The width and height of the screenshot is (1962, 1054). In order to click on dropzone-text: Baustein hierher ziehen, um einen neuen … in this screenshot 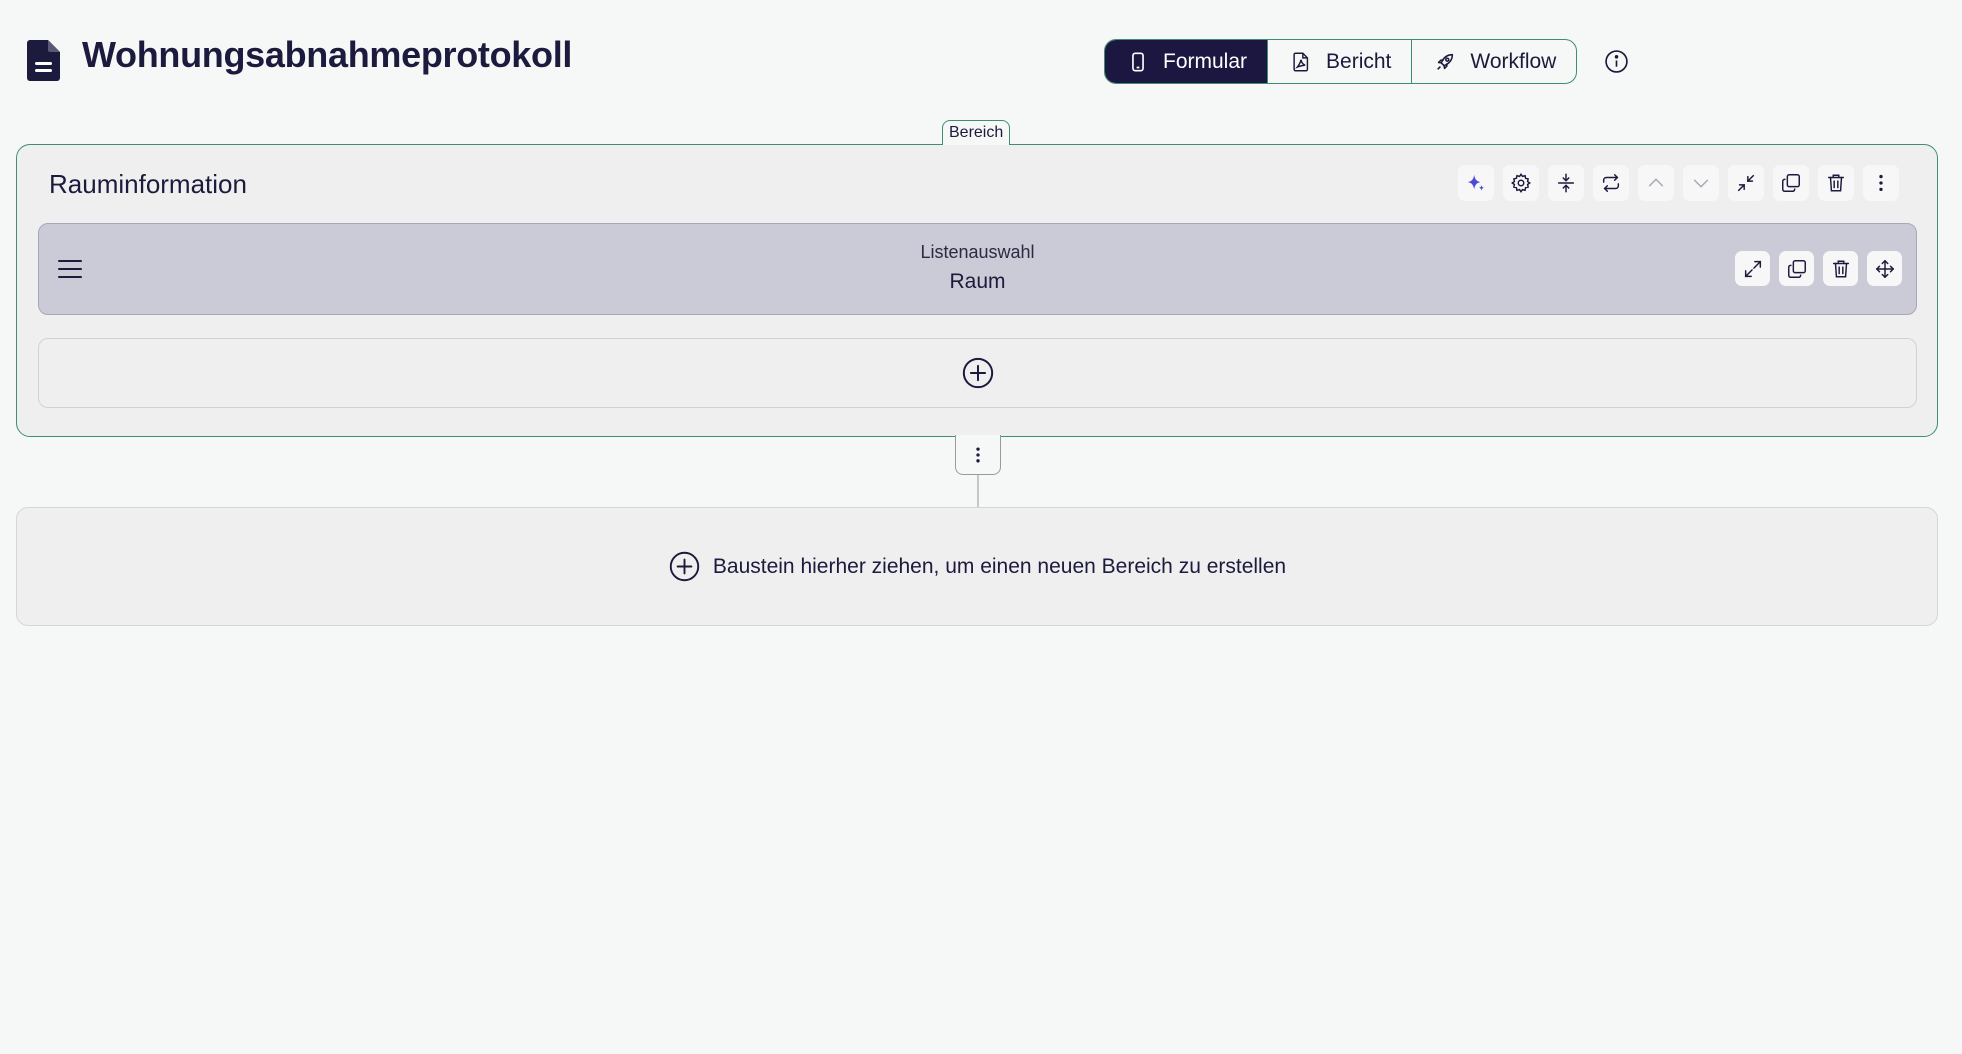, I will do `click(999, 566)`.